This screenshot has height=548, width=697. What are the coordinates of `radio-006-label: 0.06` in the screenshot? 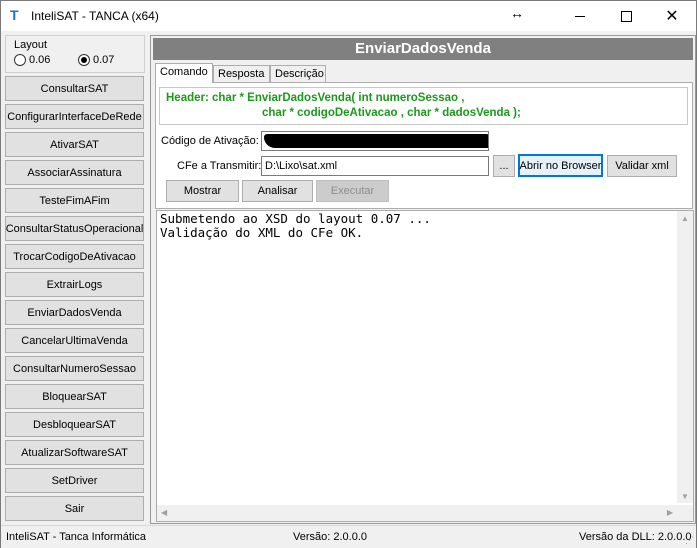 It's located at (40, 60).